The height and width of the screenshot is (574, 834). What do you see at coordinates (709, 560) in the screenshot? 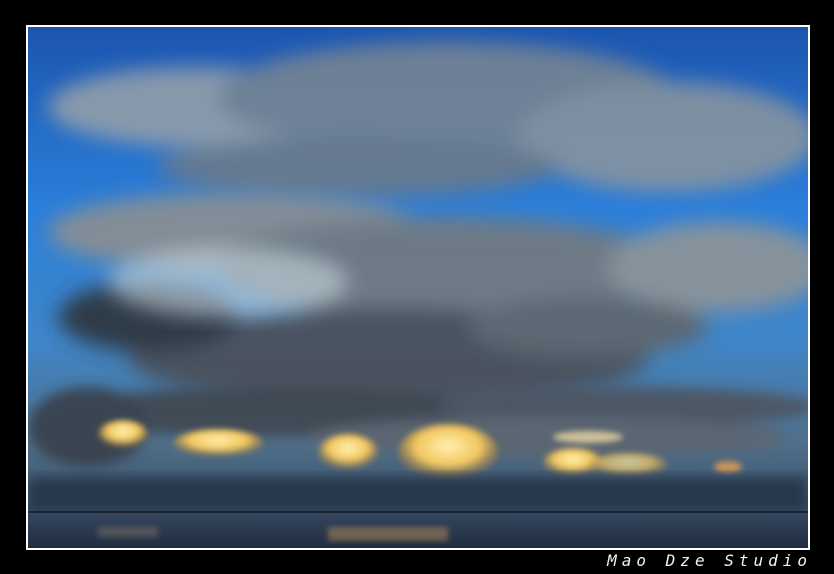
I see `studio-watermark: Mao Dze Studio` at bounding box center [709, 560].